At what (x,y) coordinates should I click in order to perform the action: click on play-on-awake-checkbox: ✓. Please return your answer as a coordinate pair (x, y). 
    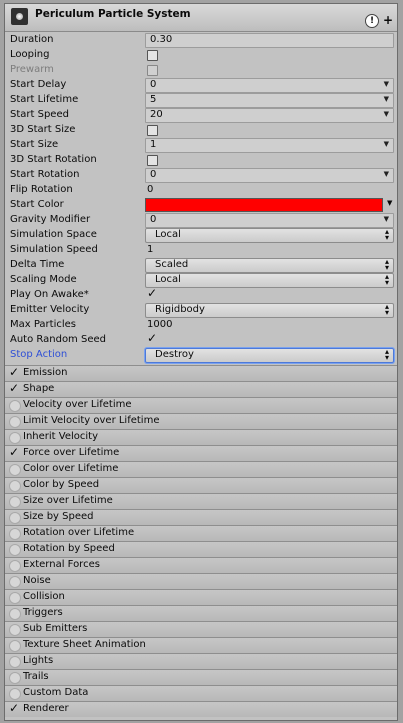
    Looking at the image, I should click on (152, 293).